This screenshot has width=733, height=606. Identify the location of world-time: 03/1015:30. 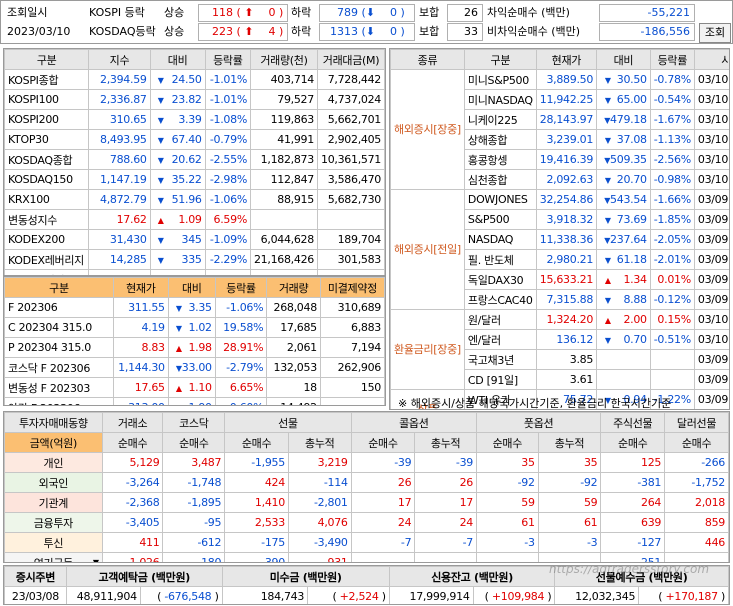
(711, 79).